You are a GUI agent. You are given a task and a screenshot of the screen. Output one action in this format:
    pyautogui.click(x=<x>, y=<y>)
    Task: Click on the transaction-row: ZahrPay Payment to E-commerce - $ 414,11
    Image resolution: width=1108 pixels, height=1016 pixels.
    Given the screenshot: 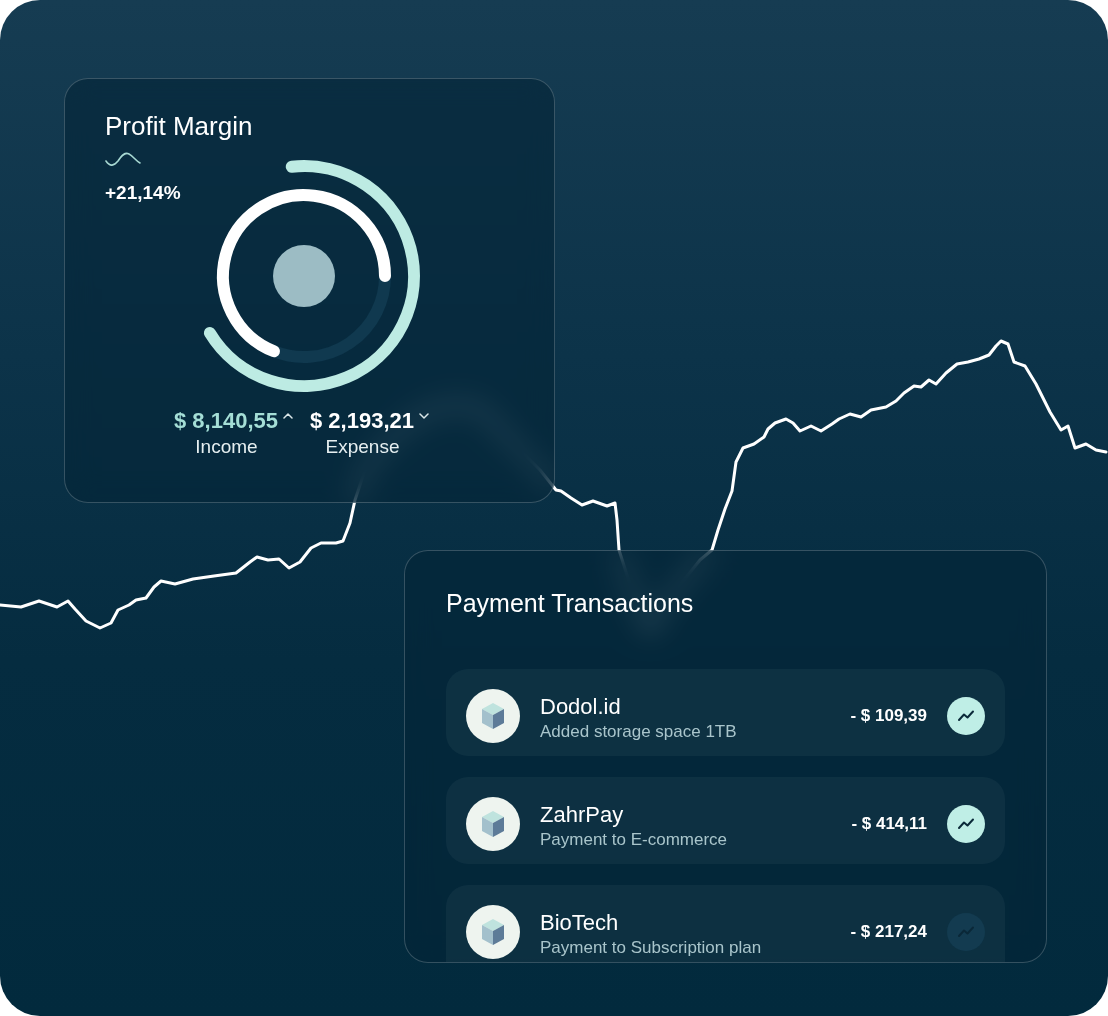 What is the action you would take?
    pyautogui.click(x=725, y=820)
    